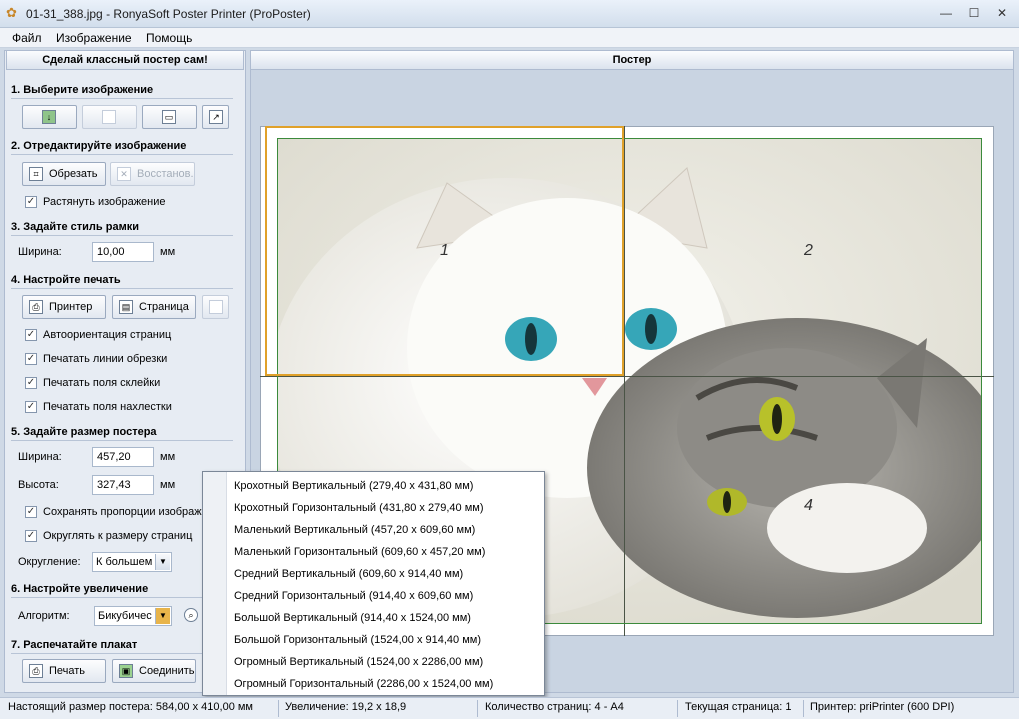 The image size is (1019, 719). Describe the element at coordinates (31, 512) in the screenshot. I see `keep-ratio-checkbox: ✓` at that location.